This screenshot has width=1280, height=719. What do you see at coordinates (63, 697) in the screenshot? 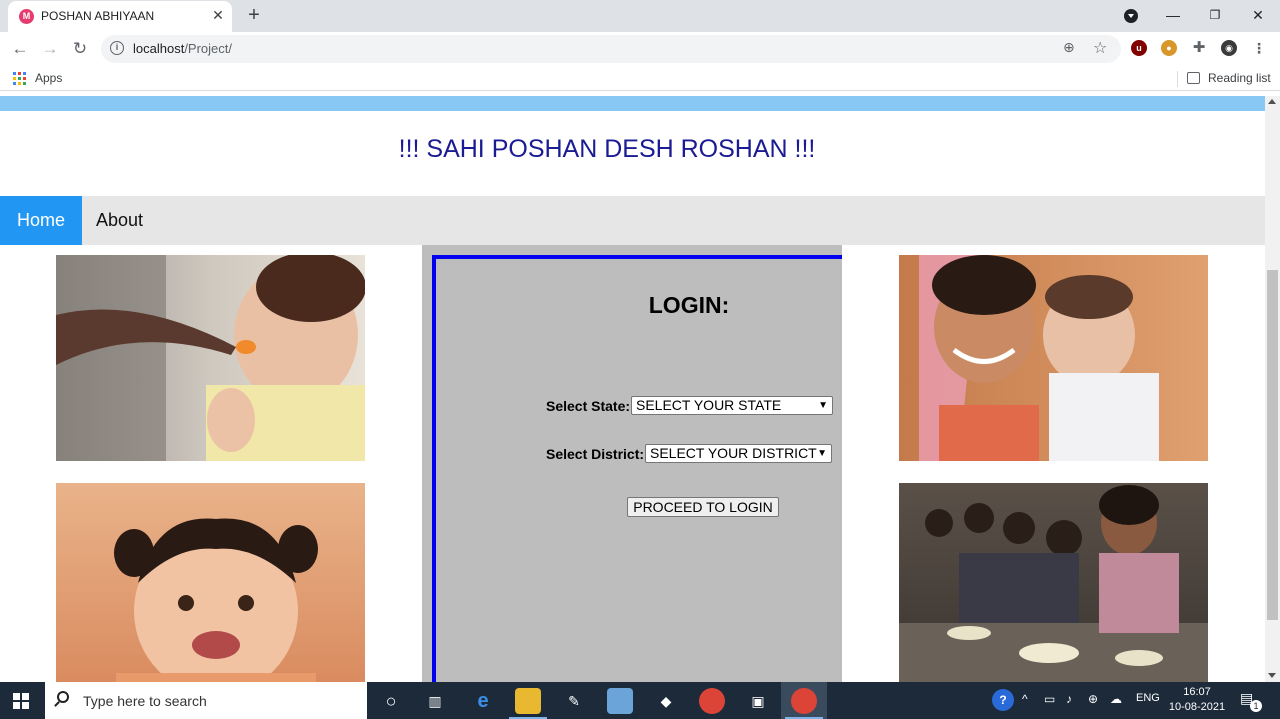
I see `search-icon` at bounding box center [63, 697].